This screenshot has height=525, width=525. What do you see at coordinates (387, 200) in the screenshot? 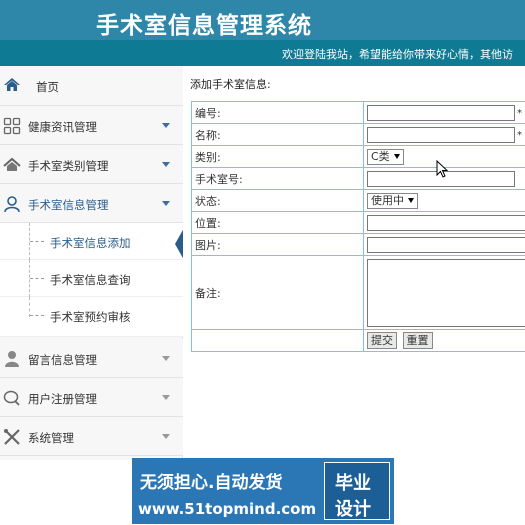
I see `select-value: 使用中` at bounding box center [387, 200].